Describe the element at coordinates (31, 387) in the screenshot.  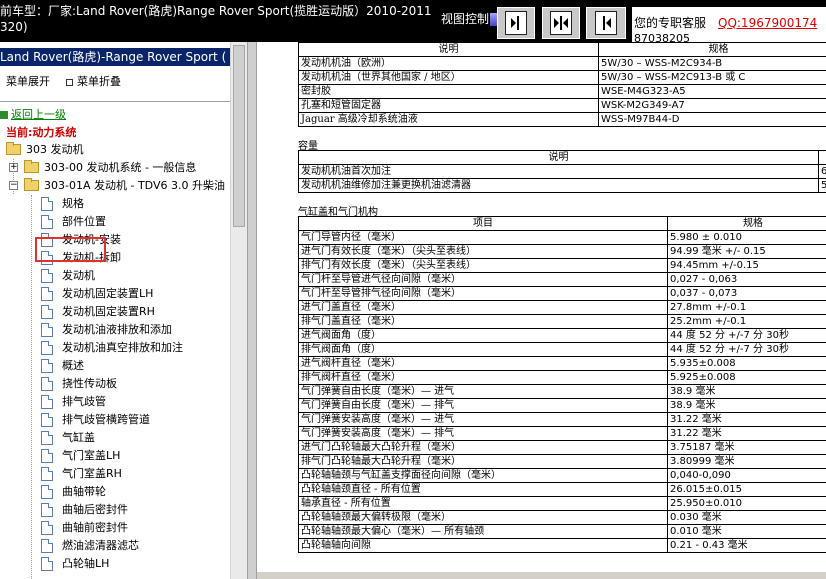
I see `tree-connector` at that location.